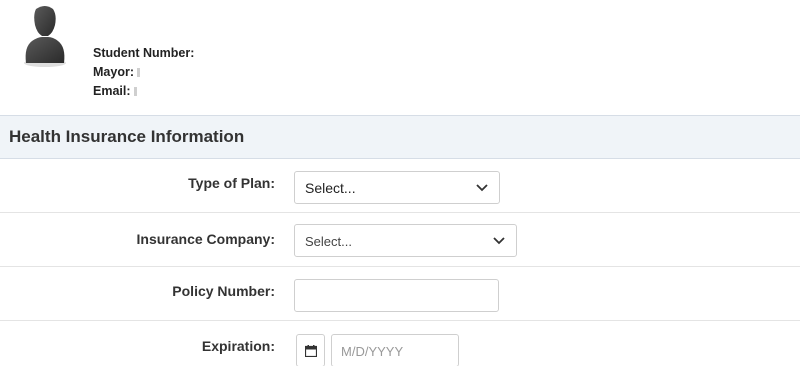 This screenshot has height=366, width=800. Describe the element at coordinates (138, 73) in the screenshot. I see `mayor-value-redacted` at that location.